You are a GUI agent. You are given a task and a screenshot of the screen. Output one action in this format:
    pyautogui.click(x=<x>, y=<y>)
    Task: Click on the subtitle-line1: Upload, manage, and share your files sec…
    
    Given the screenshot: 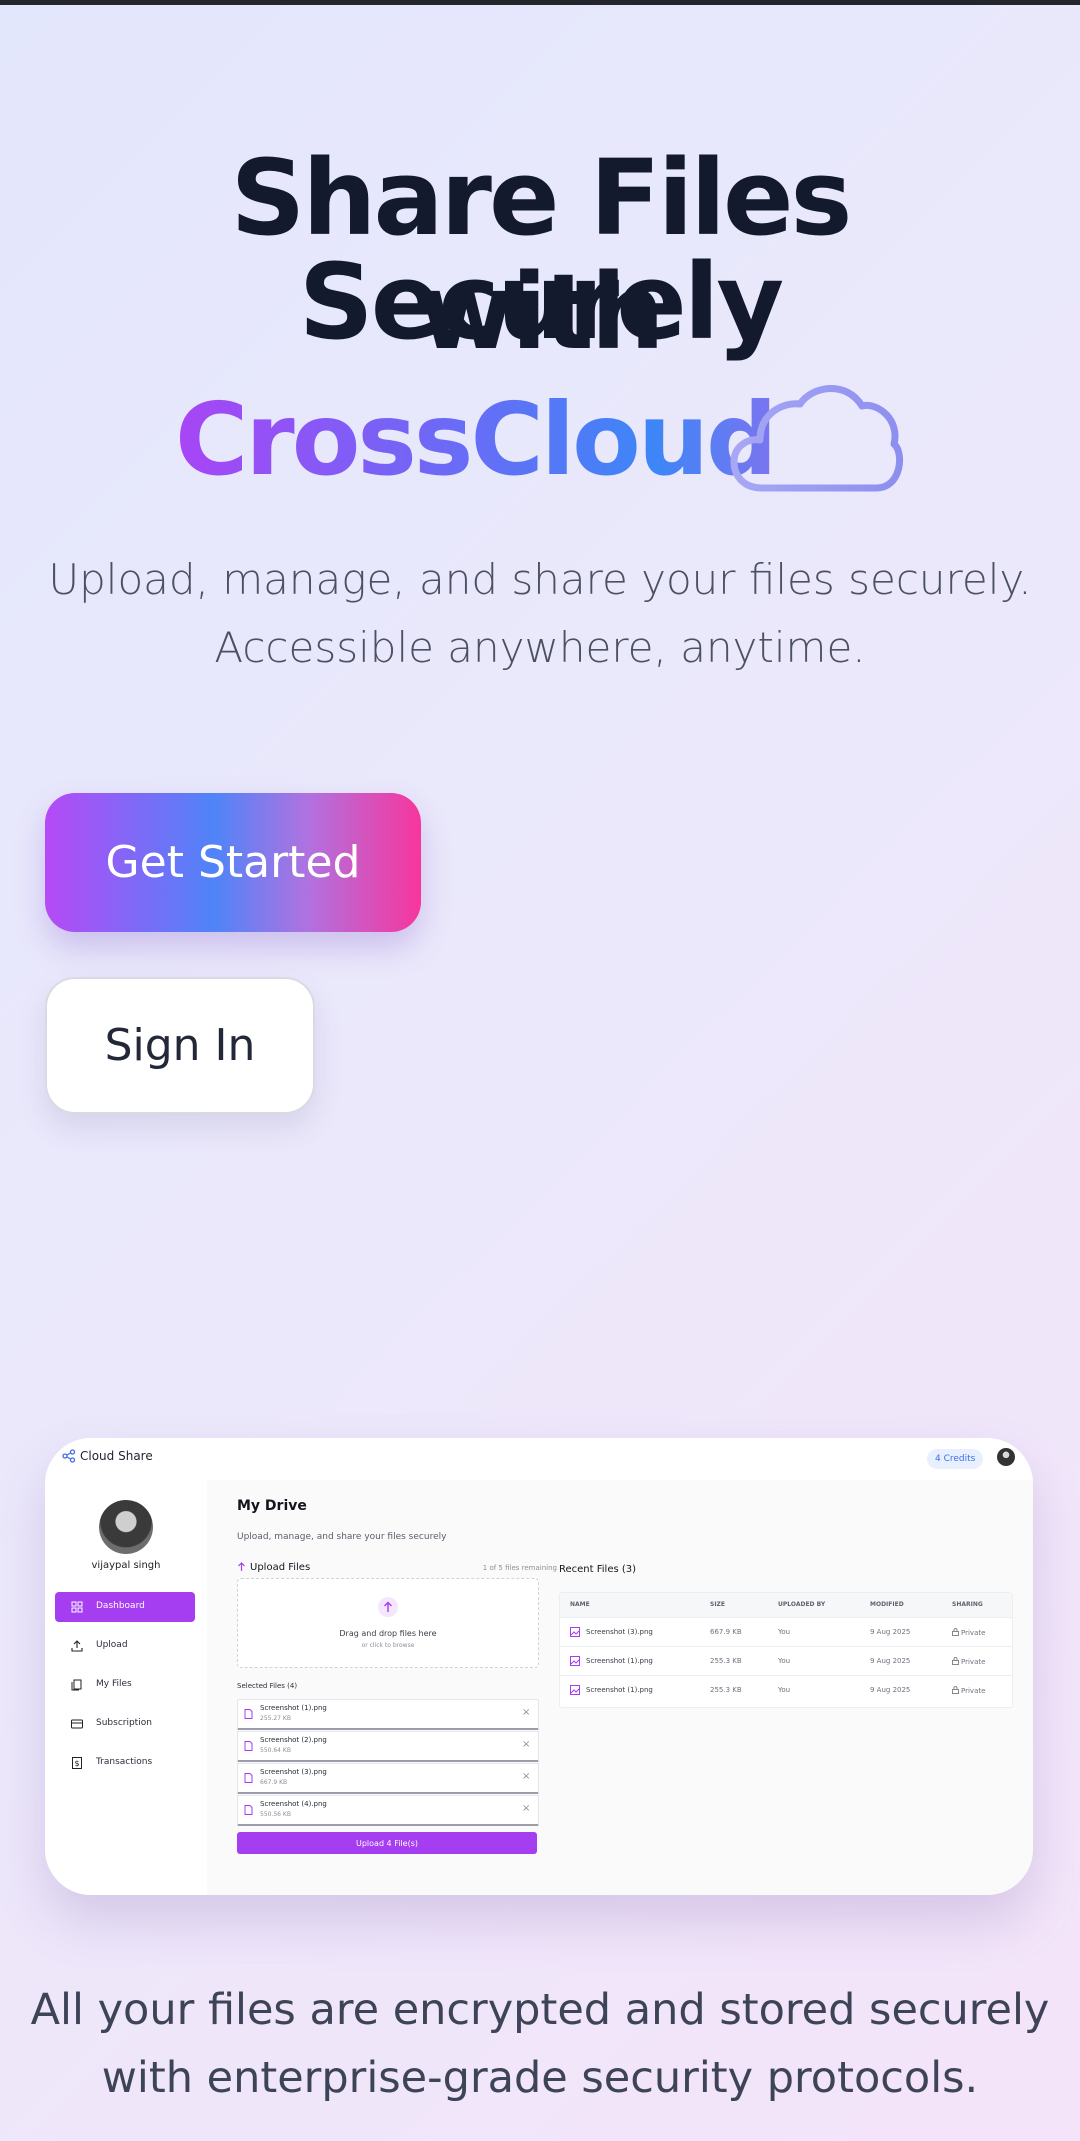 What is the action you would take?
    pyautogui.click(x=540, y=579)
    